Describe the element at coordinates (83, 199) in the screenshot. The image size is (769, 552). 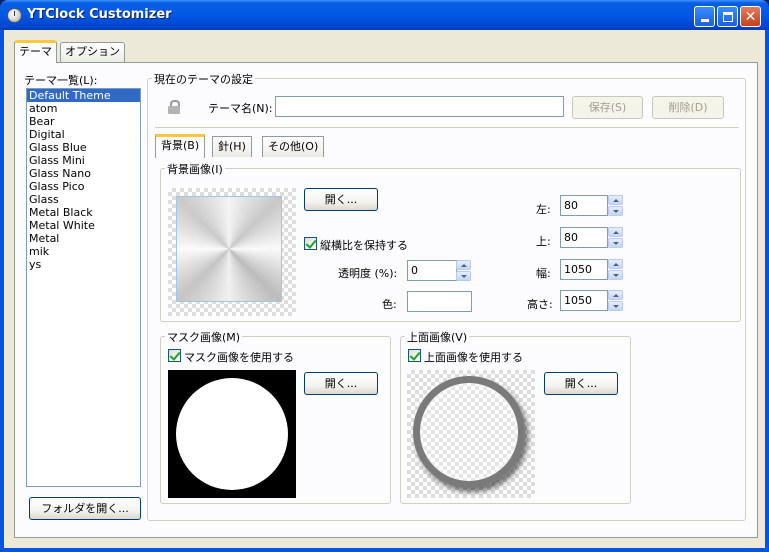
I see `list-item: Glass` at that location.